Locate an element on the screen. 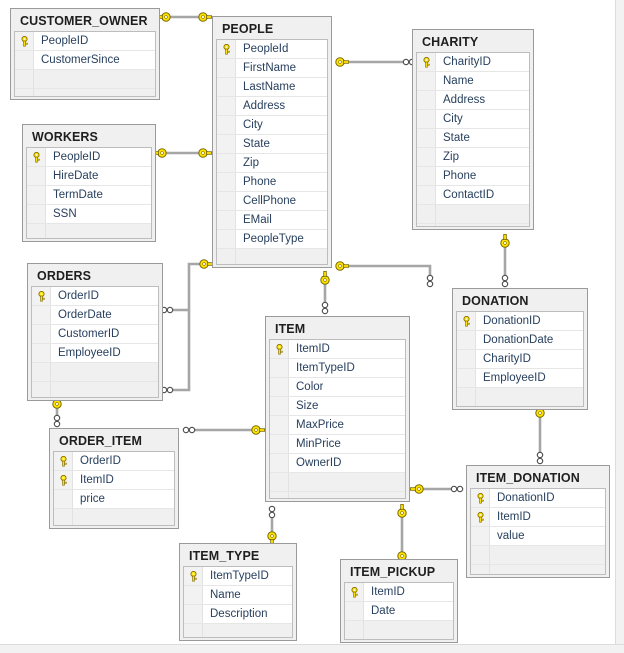 This screenshot has width=624, height=653. field-row: Date is located at coordinates (399, 611).